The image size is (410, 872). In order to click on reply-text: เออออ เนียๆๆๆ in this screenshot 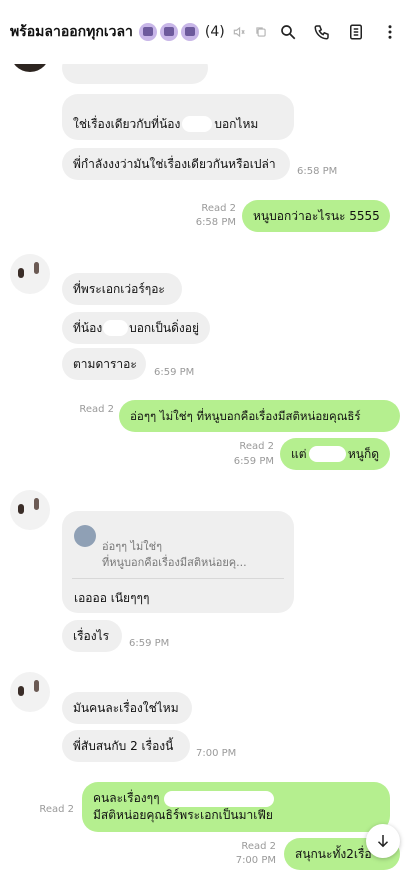, I will do `click(112, 598)`.